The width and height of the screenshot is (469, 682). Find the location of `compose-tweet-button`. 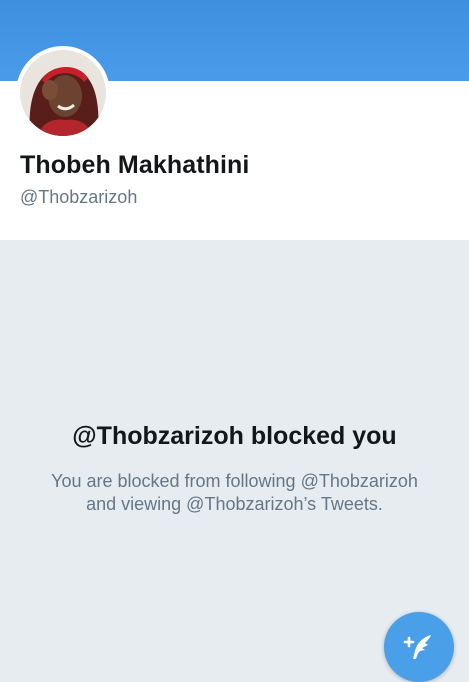

compose-tweet-button is located at coordinates (419, 647).